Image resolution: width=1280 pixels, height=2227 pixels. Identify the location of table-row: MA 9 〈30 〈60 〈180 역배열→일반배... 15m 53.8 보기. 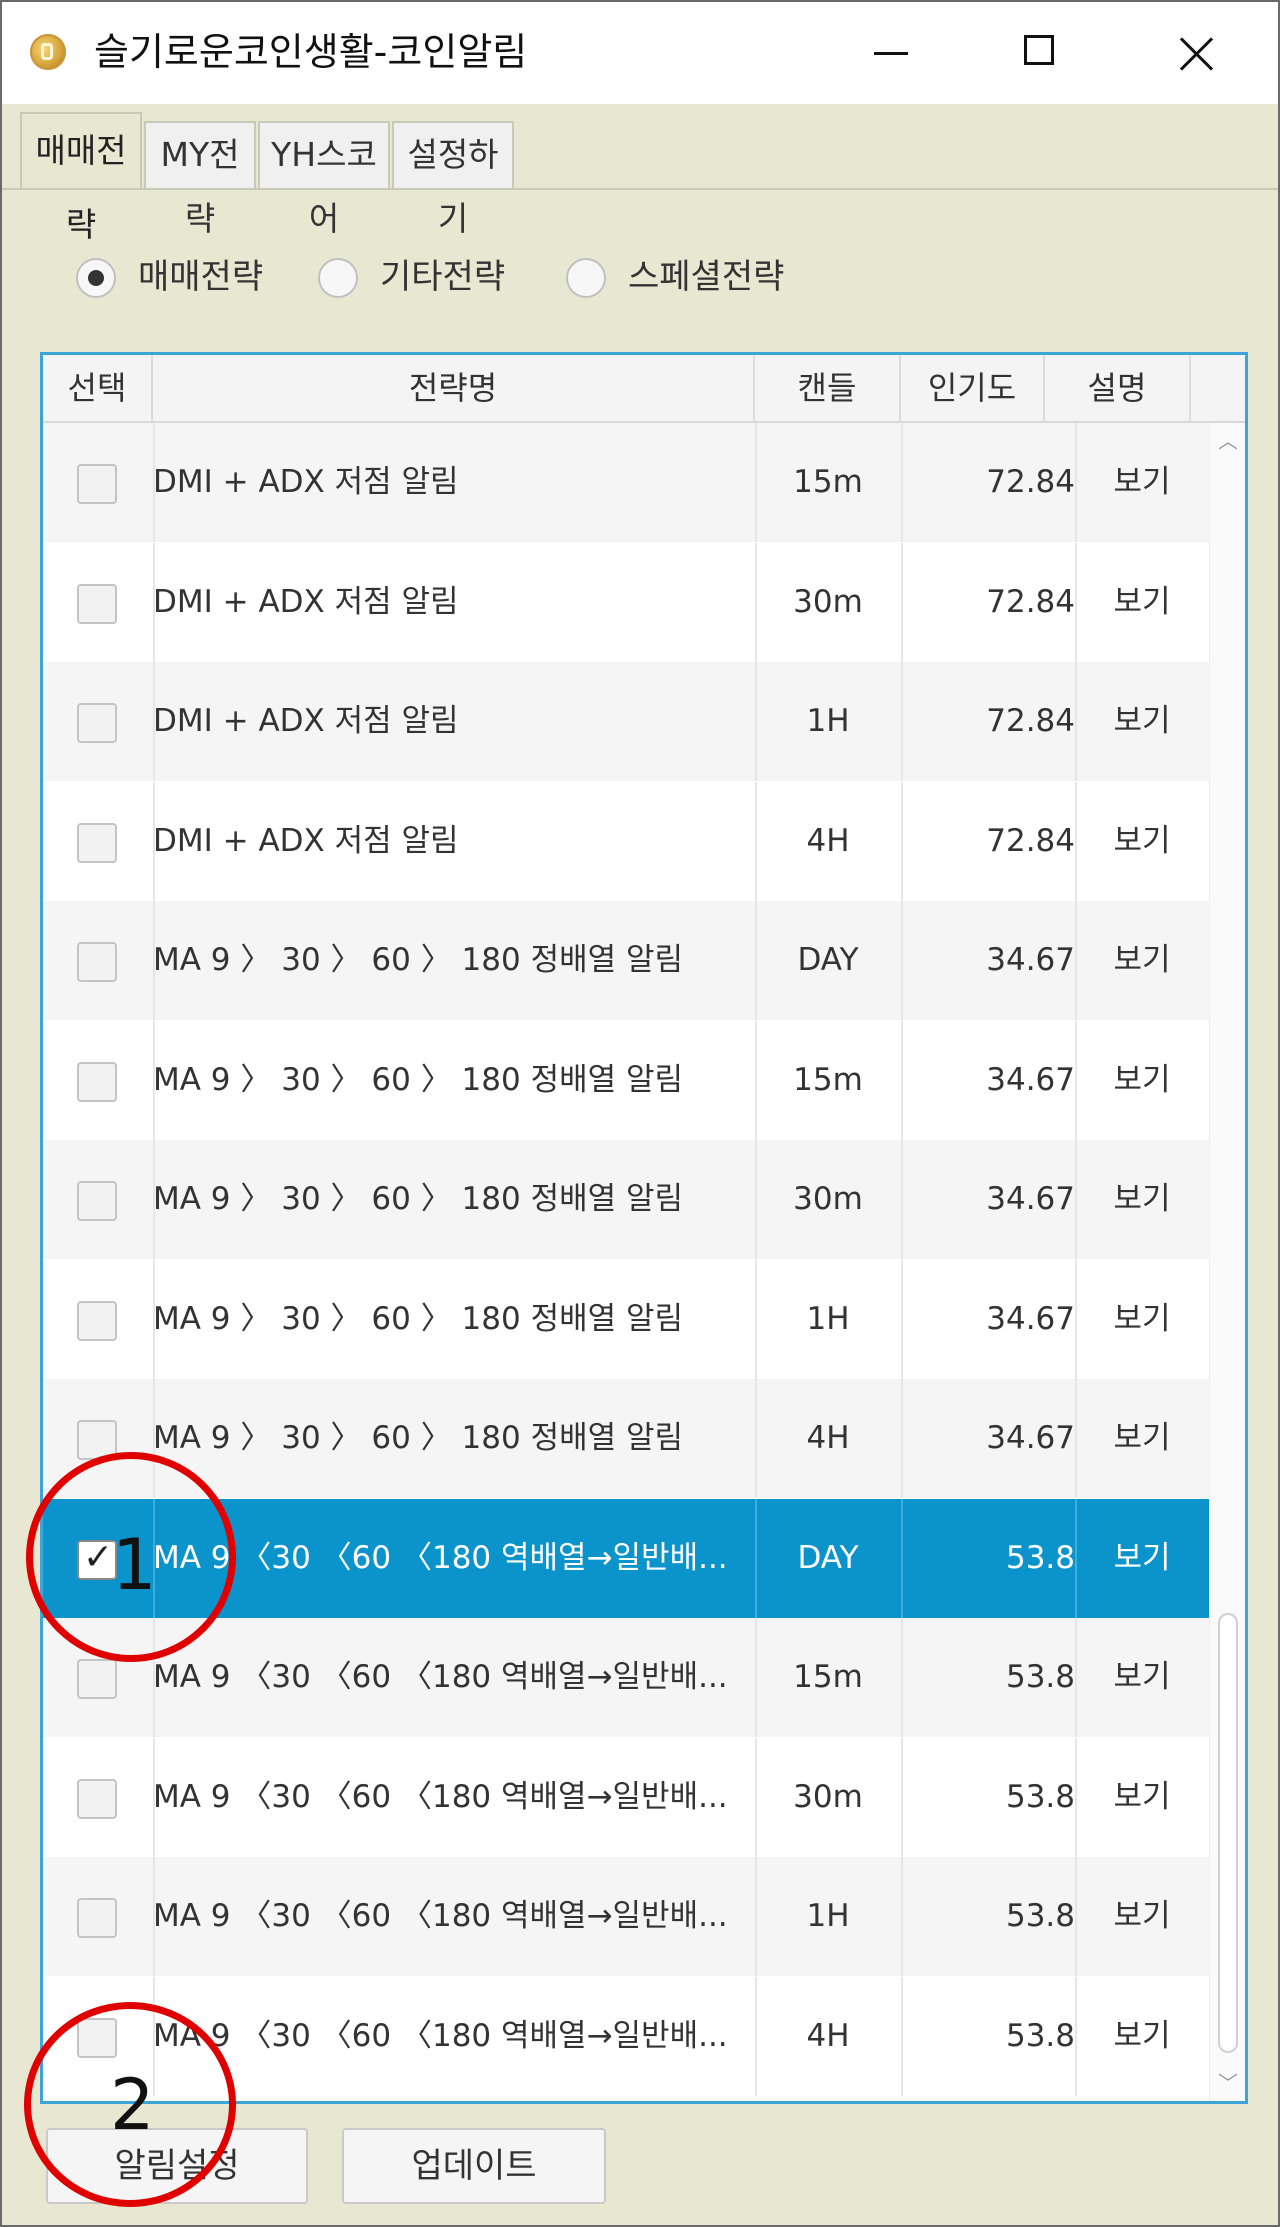
(626, 1677).